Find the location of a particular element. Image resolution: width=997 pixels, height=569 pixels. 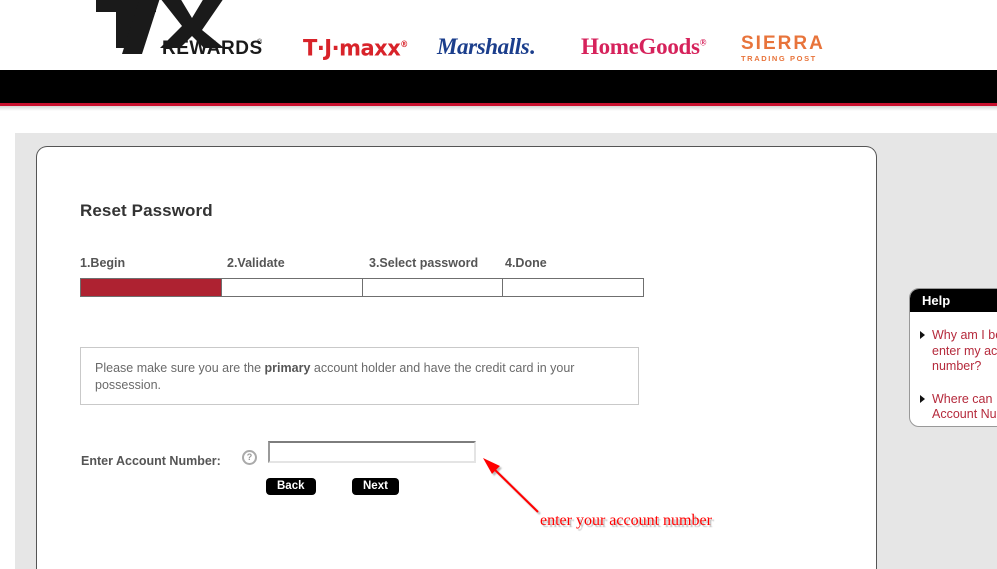

notice-text-emphasis: primary is located at coordinates (287, 368).